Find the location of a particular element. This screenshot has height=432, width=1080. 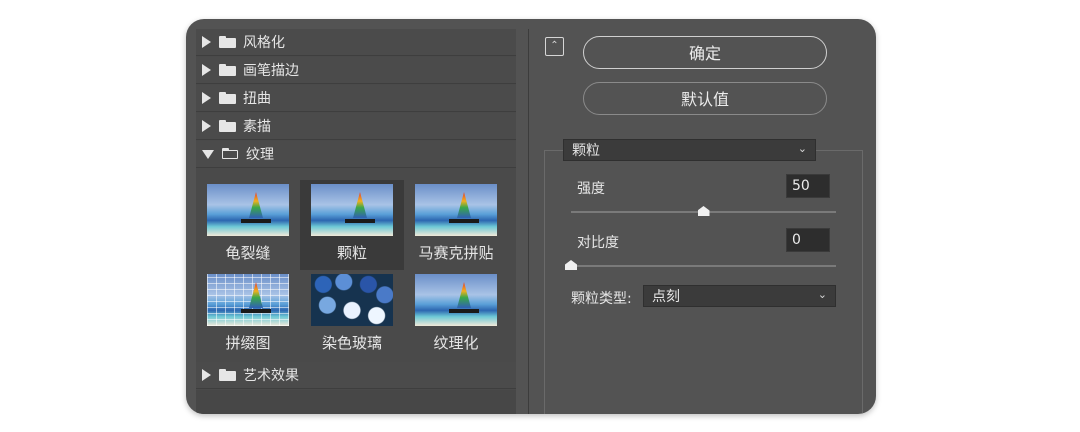

category-label: 扭曲 is located at coordinates (257, 99).